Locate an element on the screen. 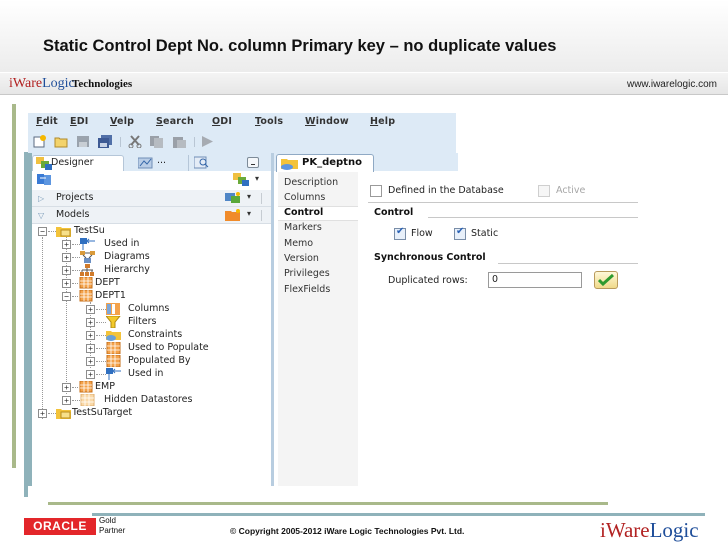  tree-label: TestSu is located at coordinates (89, 230).